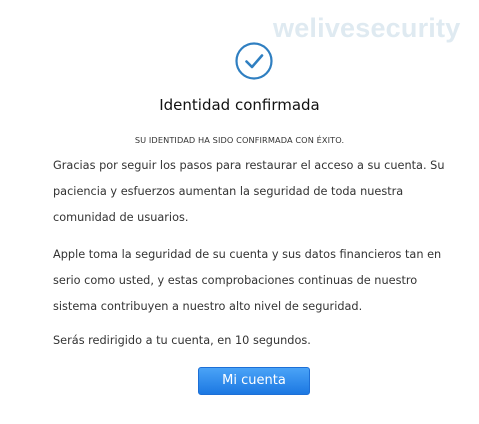 Image resolution: width=479 pixels, height=424 pixels. What do you see at coordinates (254, 61) in the screenshot?
I see `check-circle-icon` at bounding box center [254, 61].